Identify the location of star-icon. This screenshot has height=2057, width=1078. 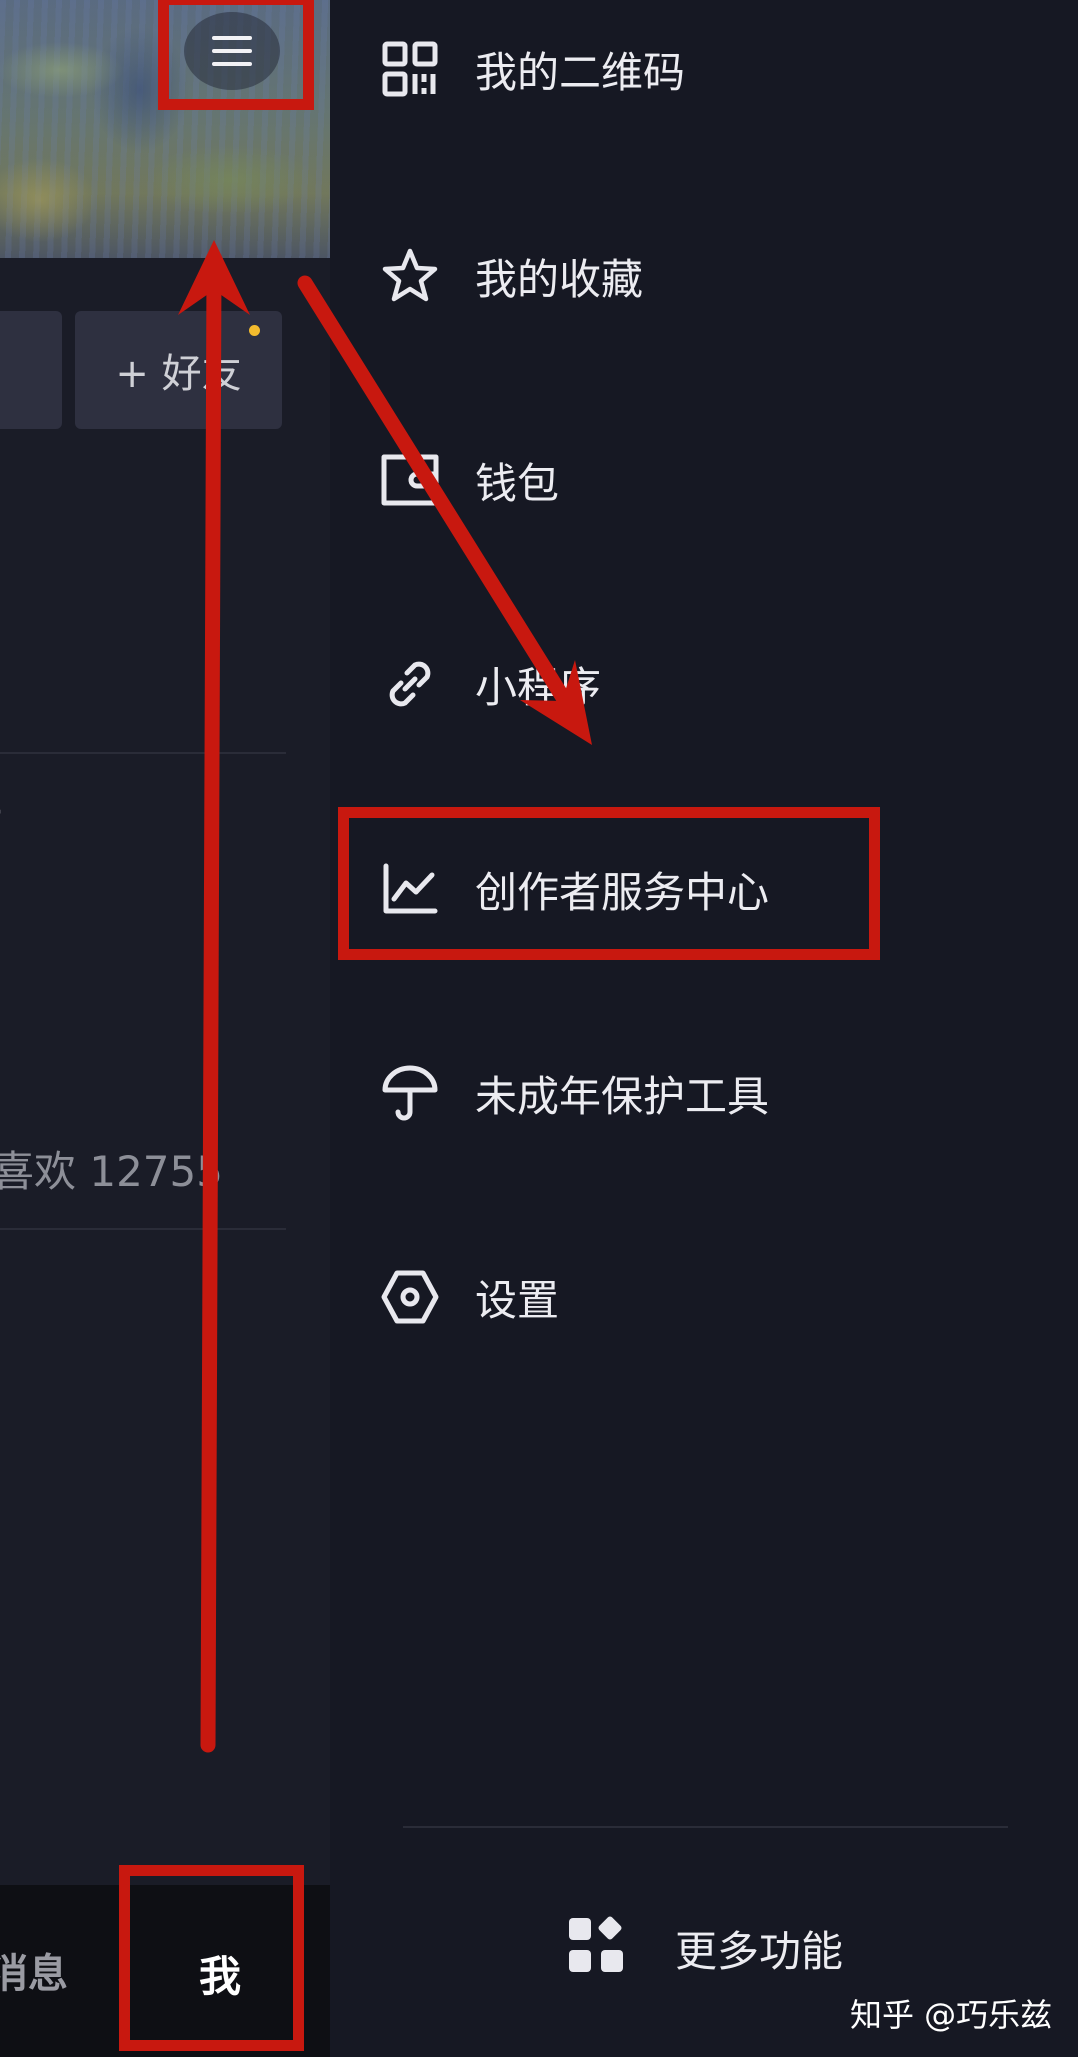
(410, 276).